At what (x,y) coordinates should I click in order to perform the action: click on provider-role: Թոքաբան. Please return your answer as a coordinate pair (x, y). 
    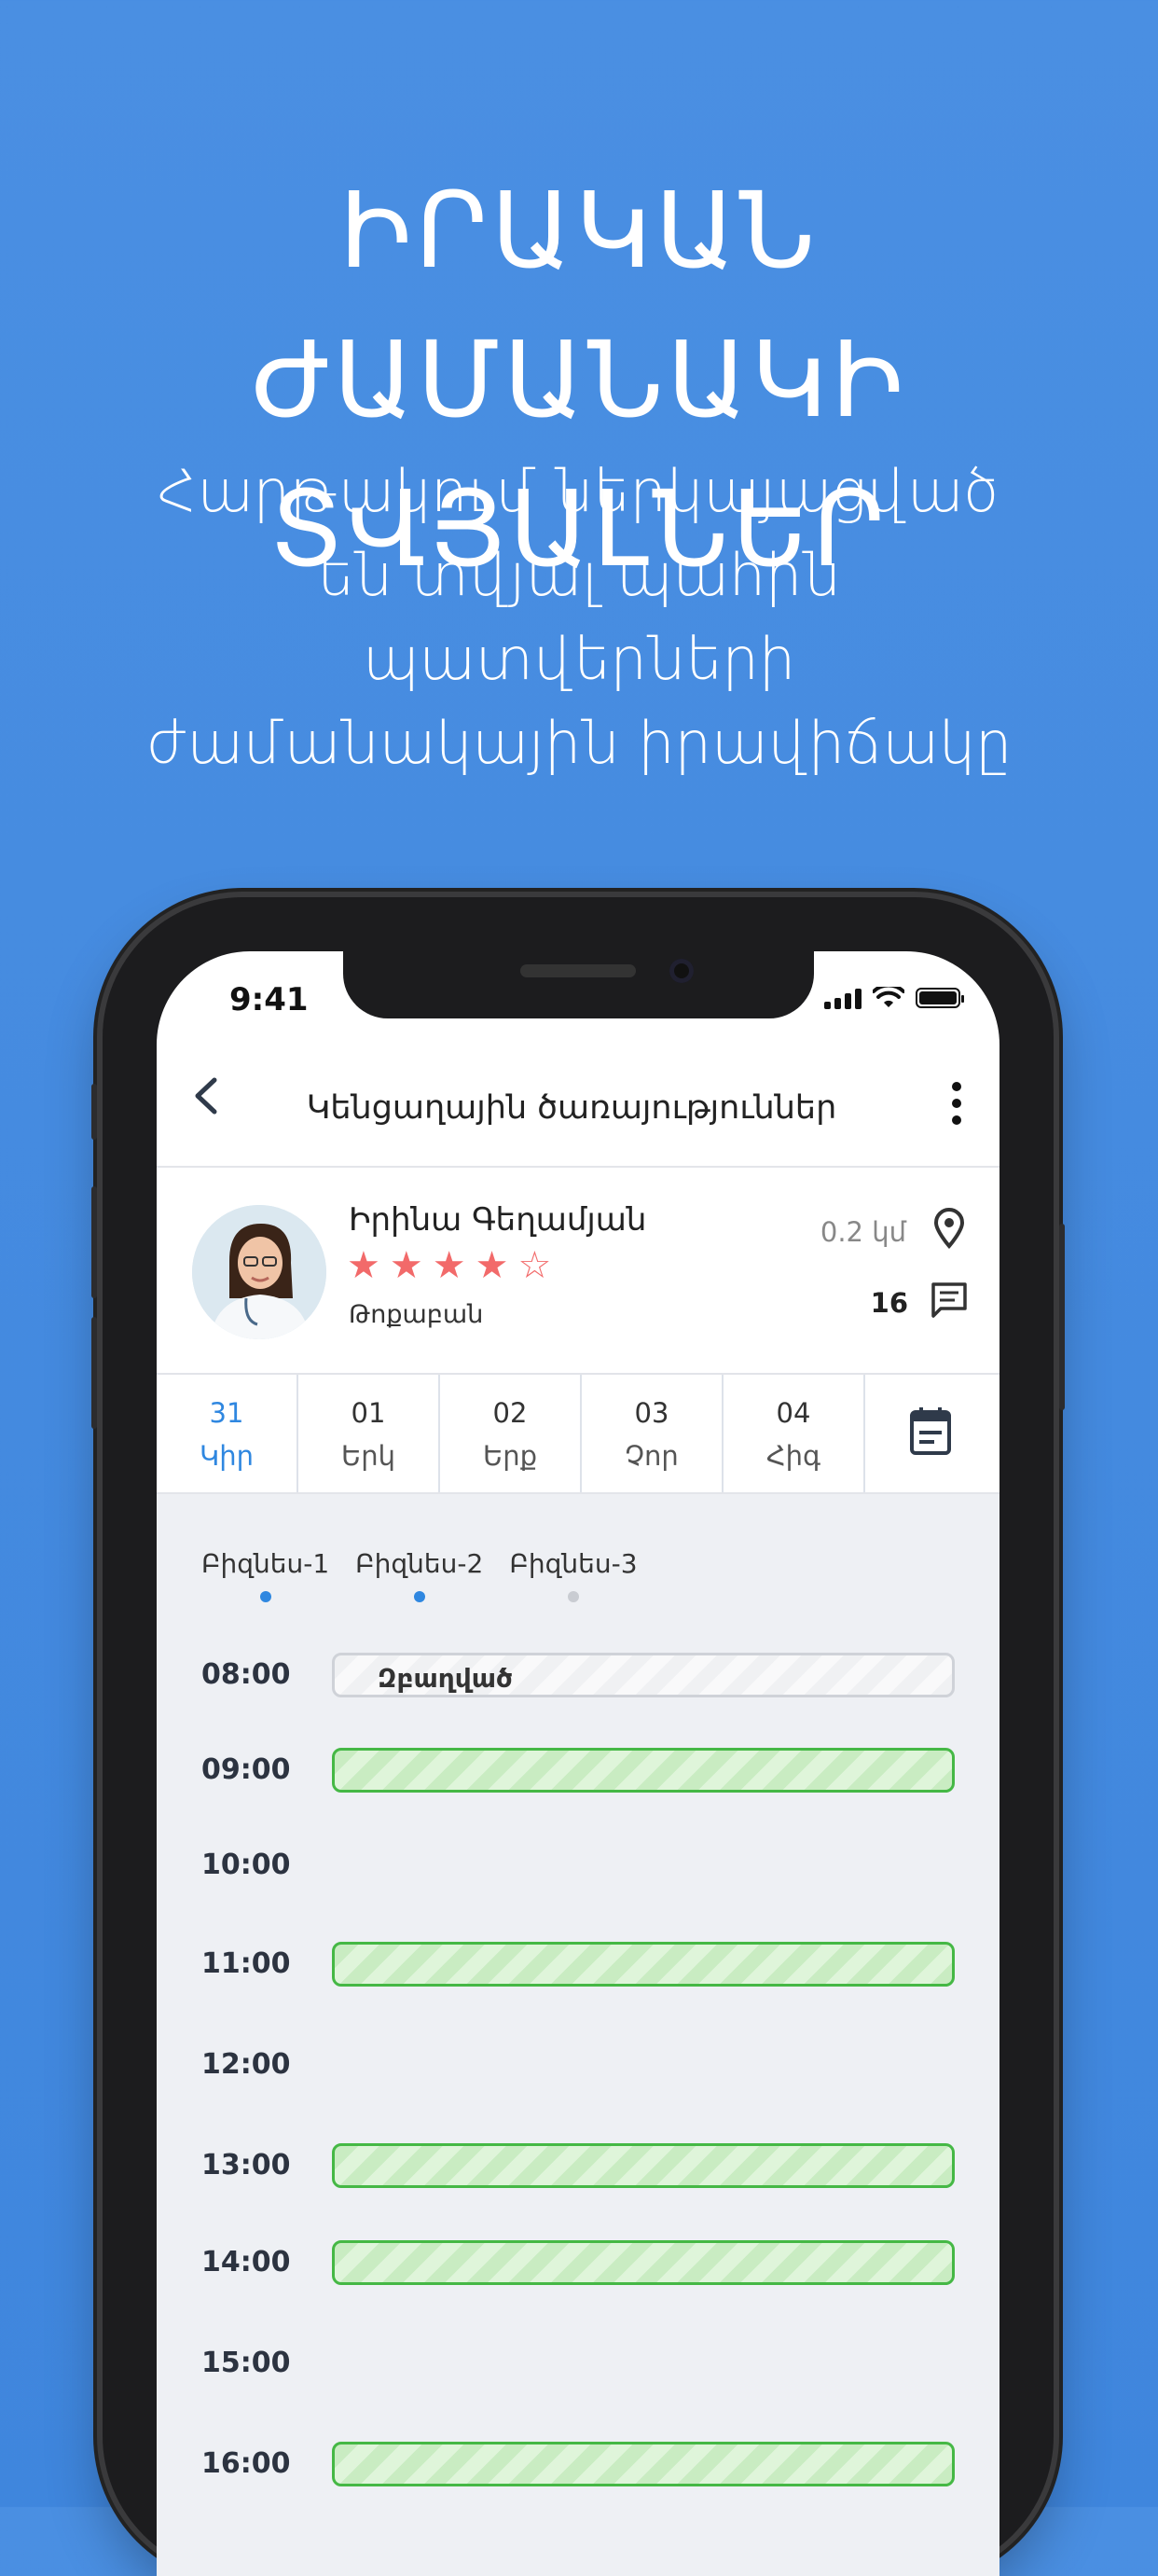
    Looking at the image, I should click on (417, 1314).